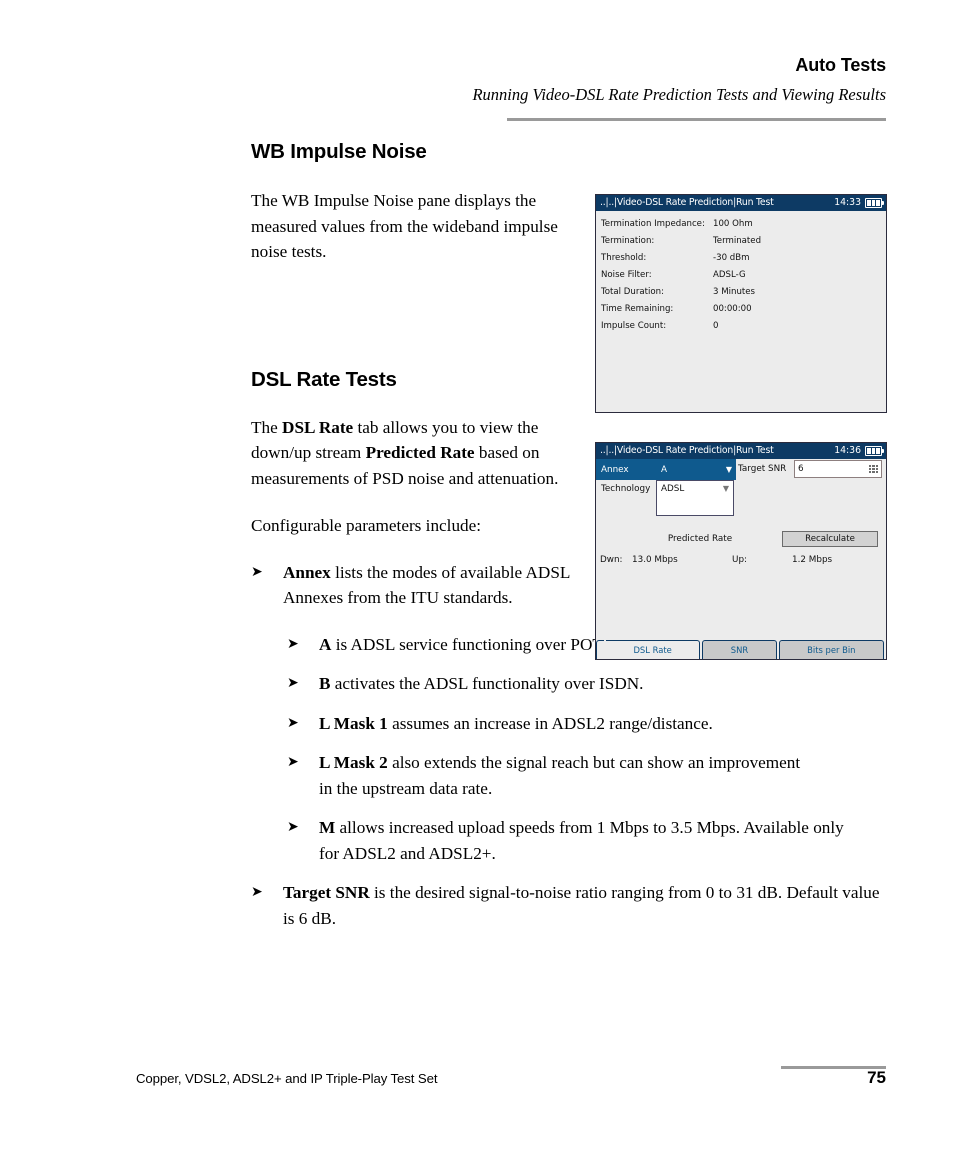 Image resolution: width=954 pixels, height=1159 pixels. Describe the element at coordinates (326, 892) in the screenshot. I see `bullet-target-snr-term: Target SNR` at that location.